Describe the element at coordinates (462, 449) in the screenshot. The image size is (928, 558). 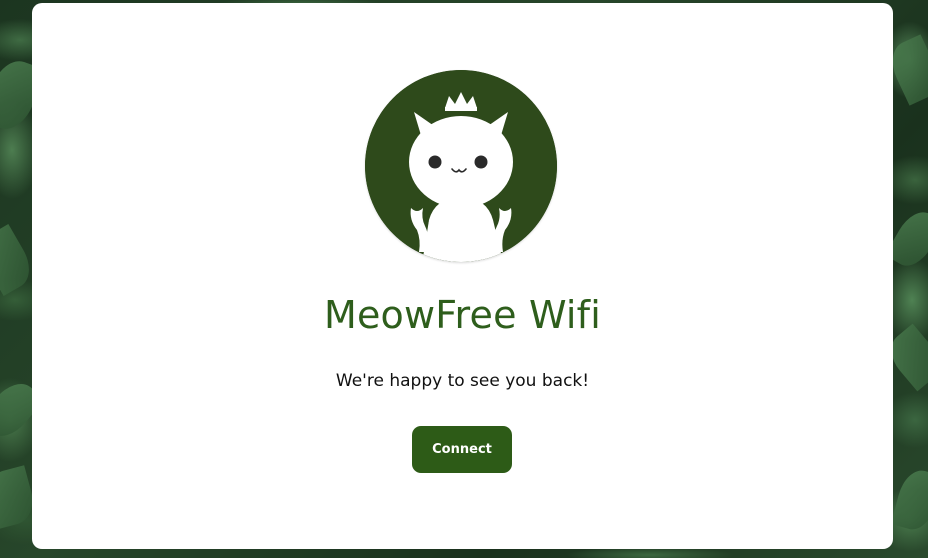
I see `connect-button: Connect` at that location.